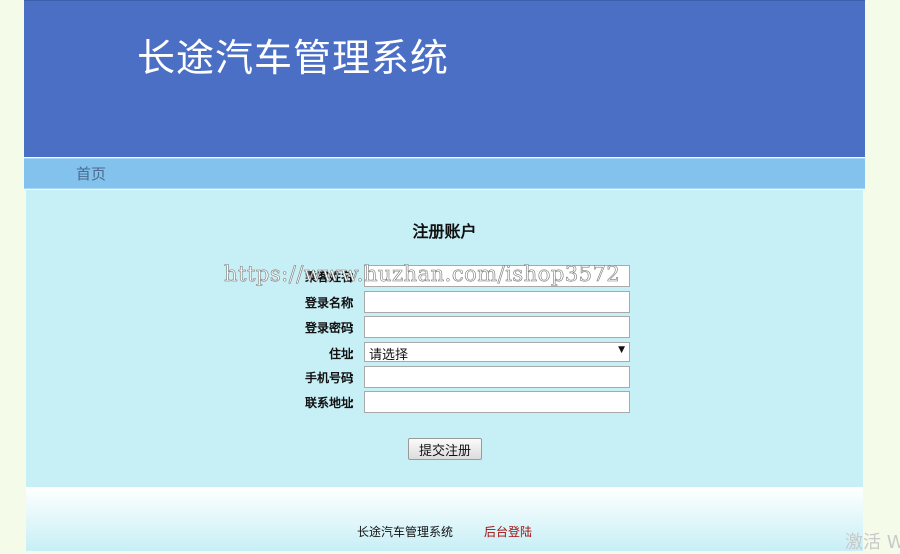  Describe the element at coordinates (444, 173) in the screenshot. I see `nav-bar: 首页` at that location.